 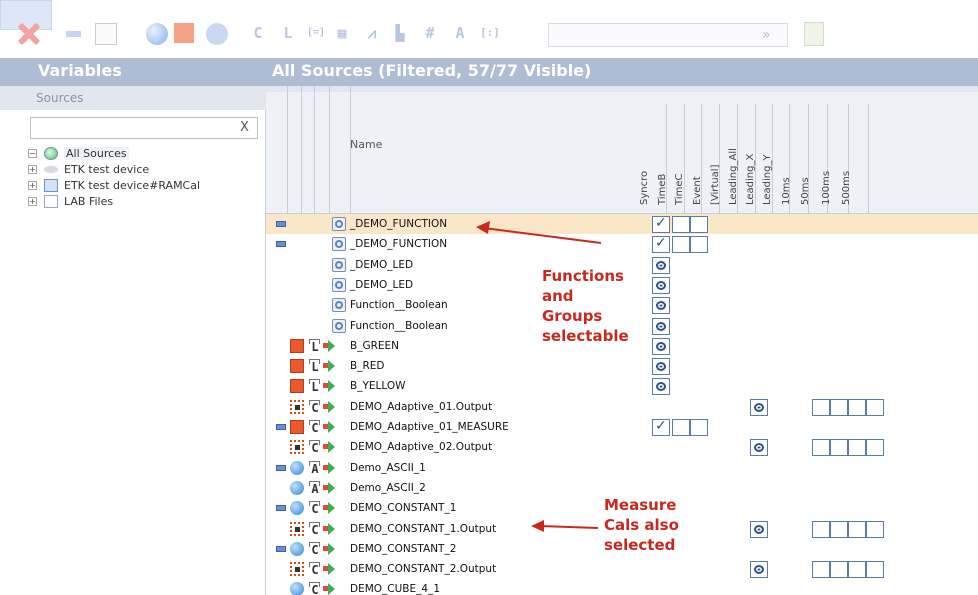 I want to click on ascii-icon: A, so click(x=460, y=33).